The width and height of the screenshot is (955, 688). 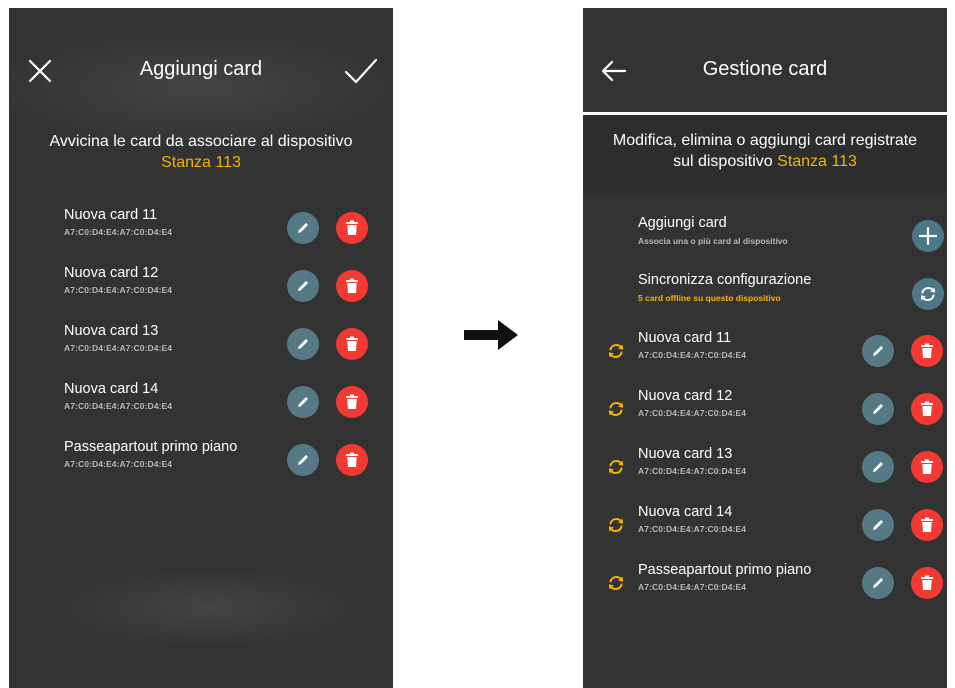 What do you see at coordinates (361, 71) in the screenshot?
I see `check-icon` at bounding box center [361, 71].